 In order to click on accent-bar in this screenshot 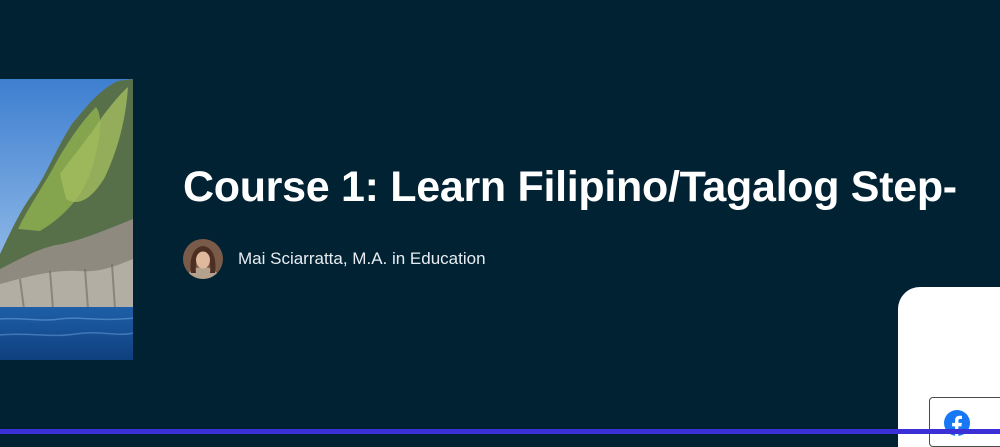, I will do `click(500, 431)`.